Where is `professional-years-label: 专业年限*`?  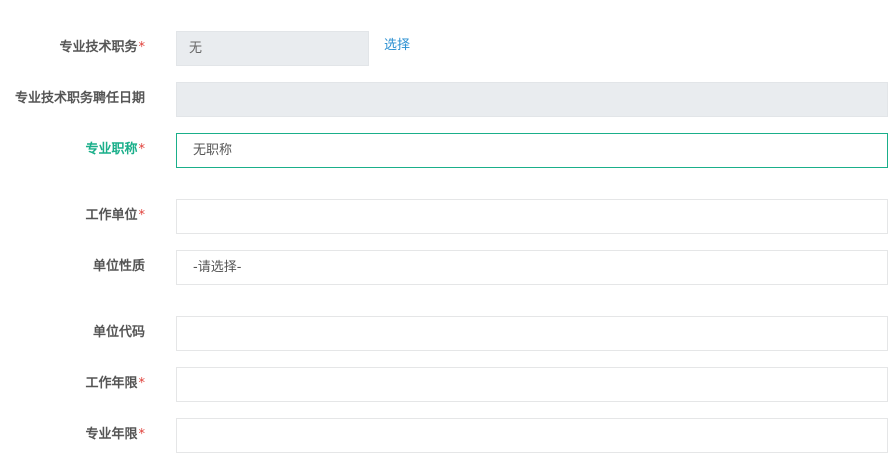
professional-years-label: 专业年限* is located at coordinates (115, 434).